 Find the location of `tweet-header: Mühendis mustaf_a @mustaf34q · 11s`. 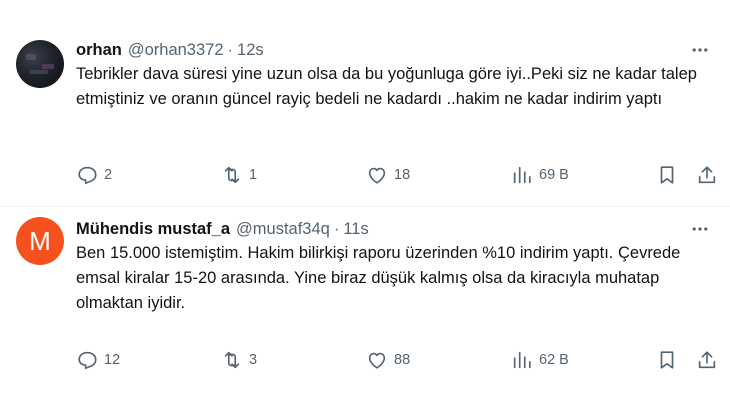

tweet-header: Mühendis mustaf_a @mustaf34q · 11s is located at coordinates (395, 229).